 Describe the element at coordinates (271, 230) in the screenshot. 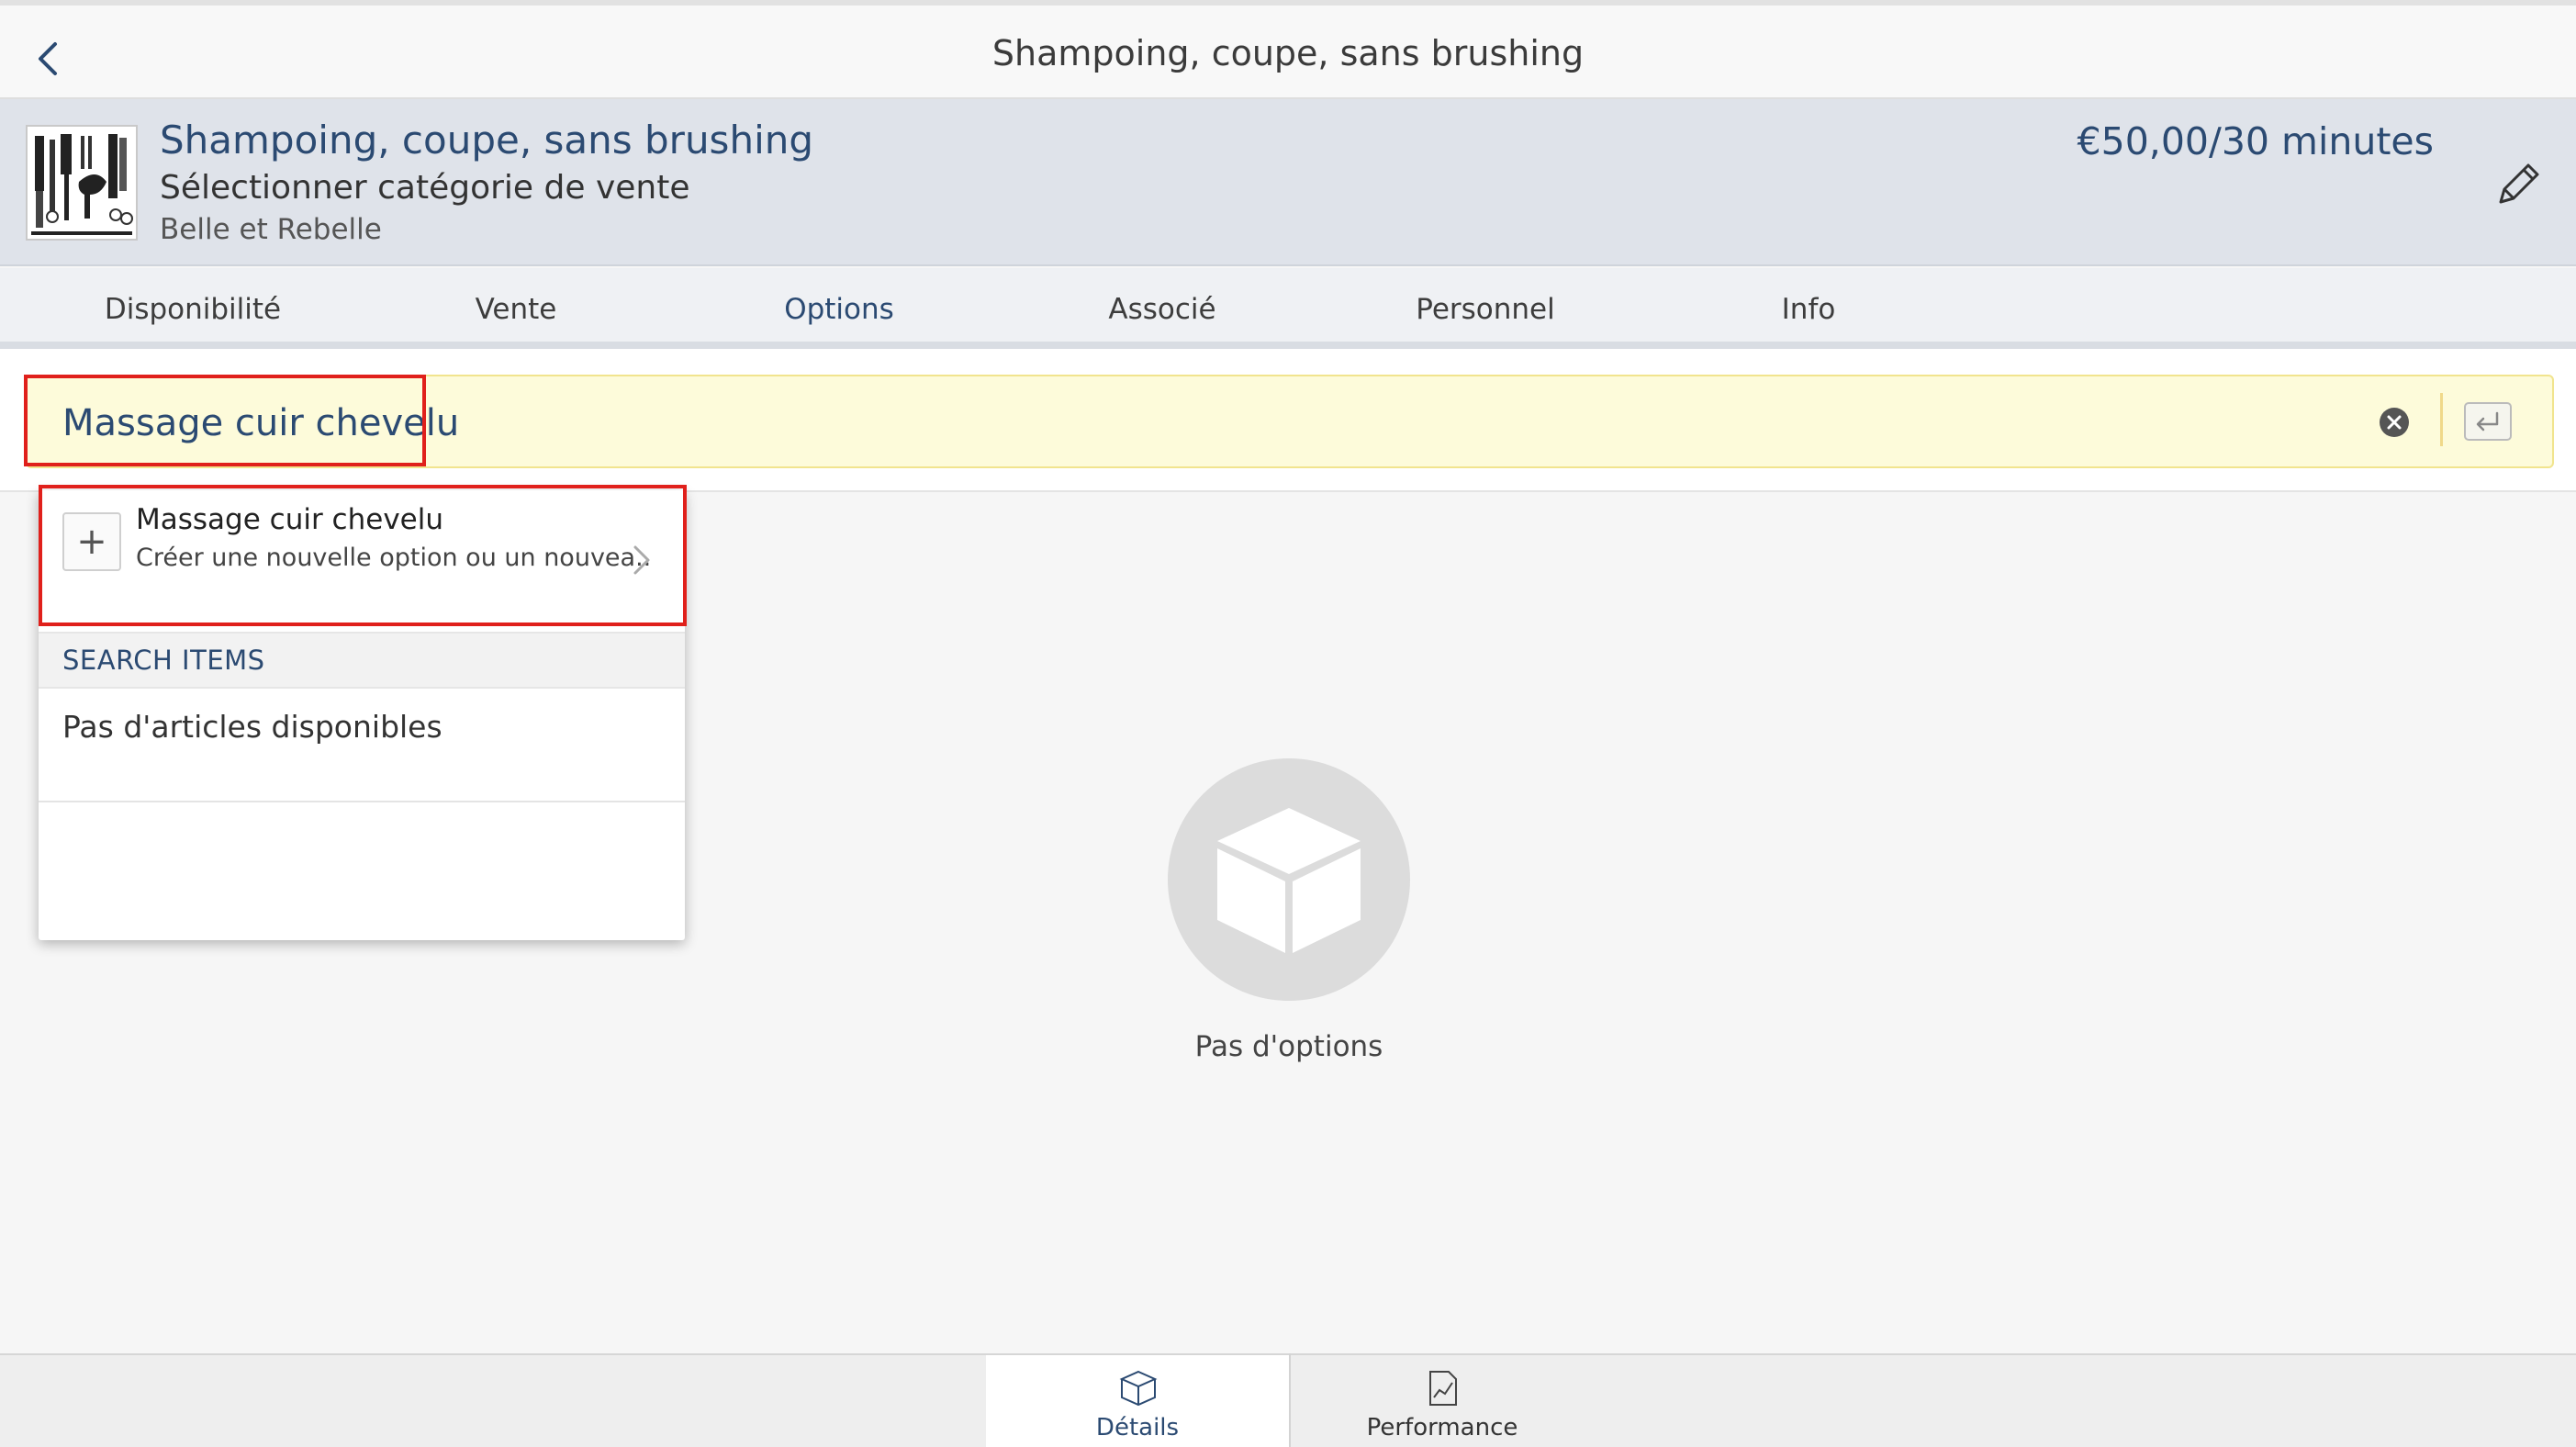

I see `business-name: Belle et Rebelle` at that location.